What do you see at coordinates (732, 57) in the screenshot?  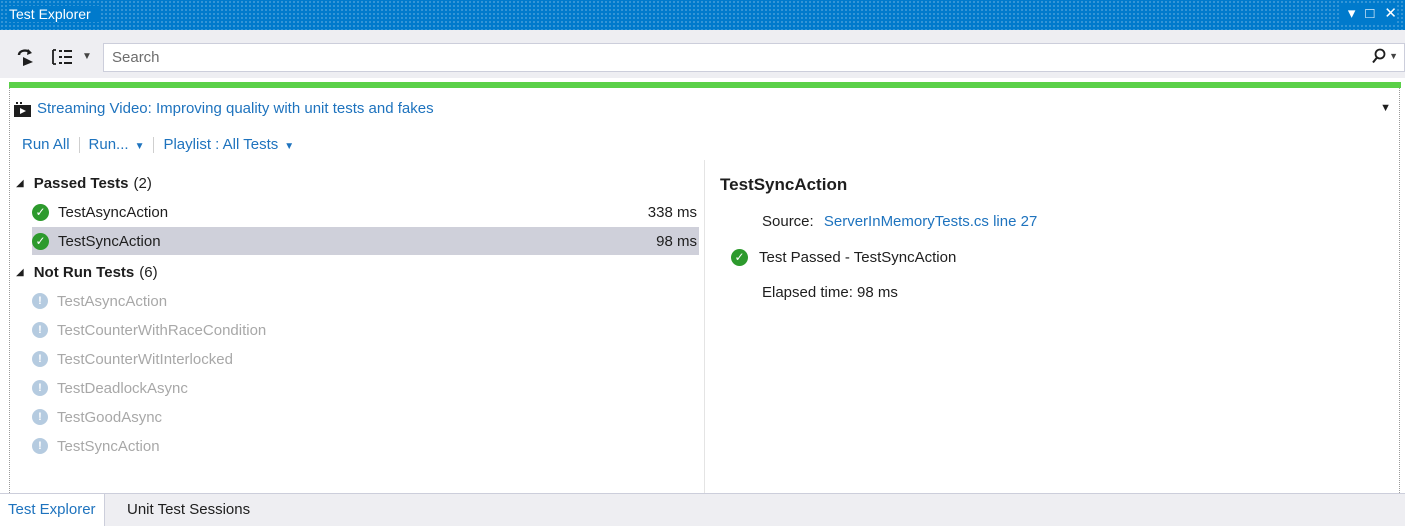 I see `search-input` at bounding box center [732, 57].